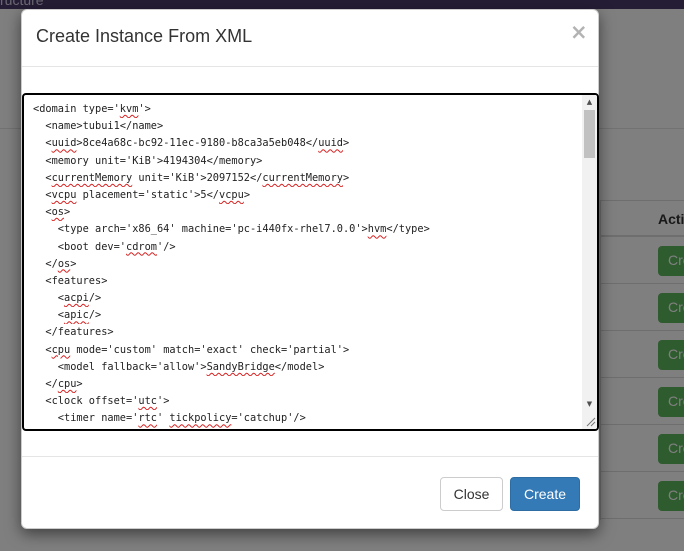 This screenshot has width=684, height=551. I want to click on xml-line: <memory unit='KiB'>4194304</memory>, so click(148, 160).